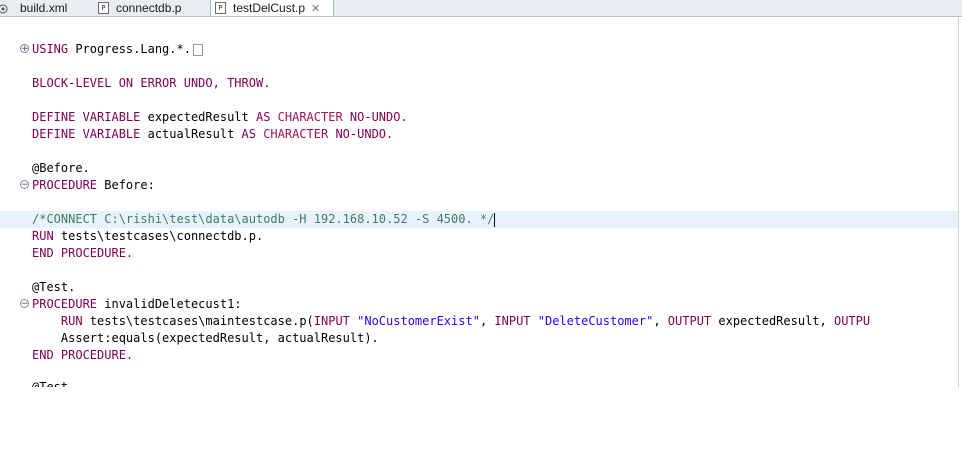  I want to click on close-icon: ✕, so click(315, 8).